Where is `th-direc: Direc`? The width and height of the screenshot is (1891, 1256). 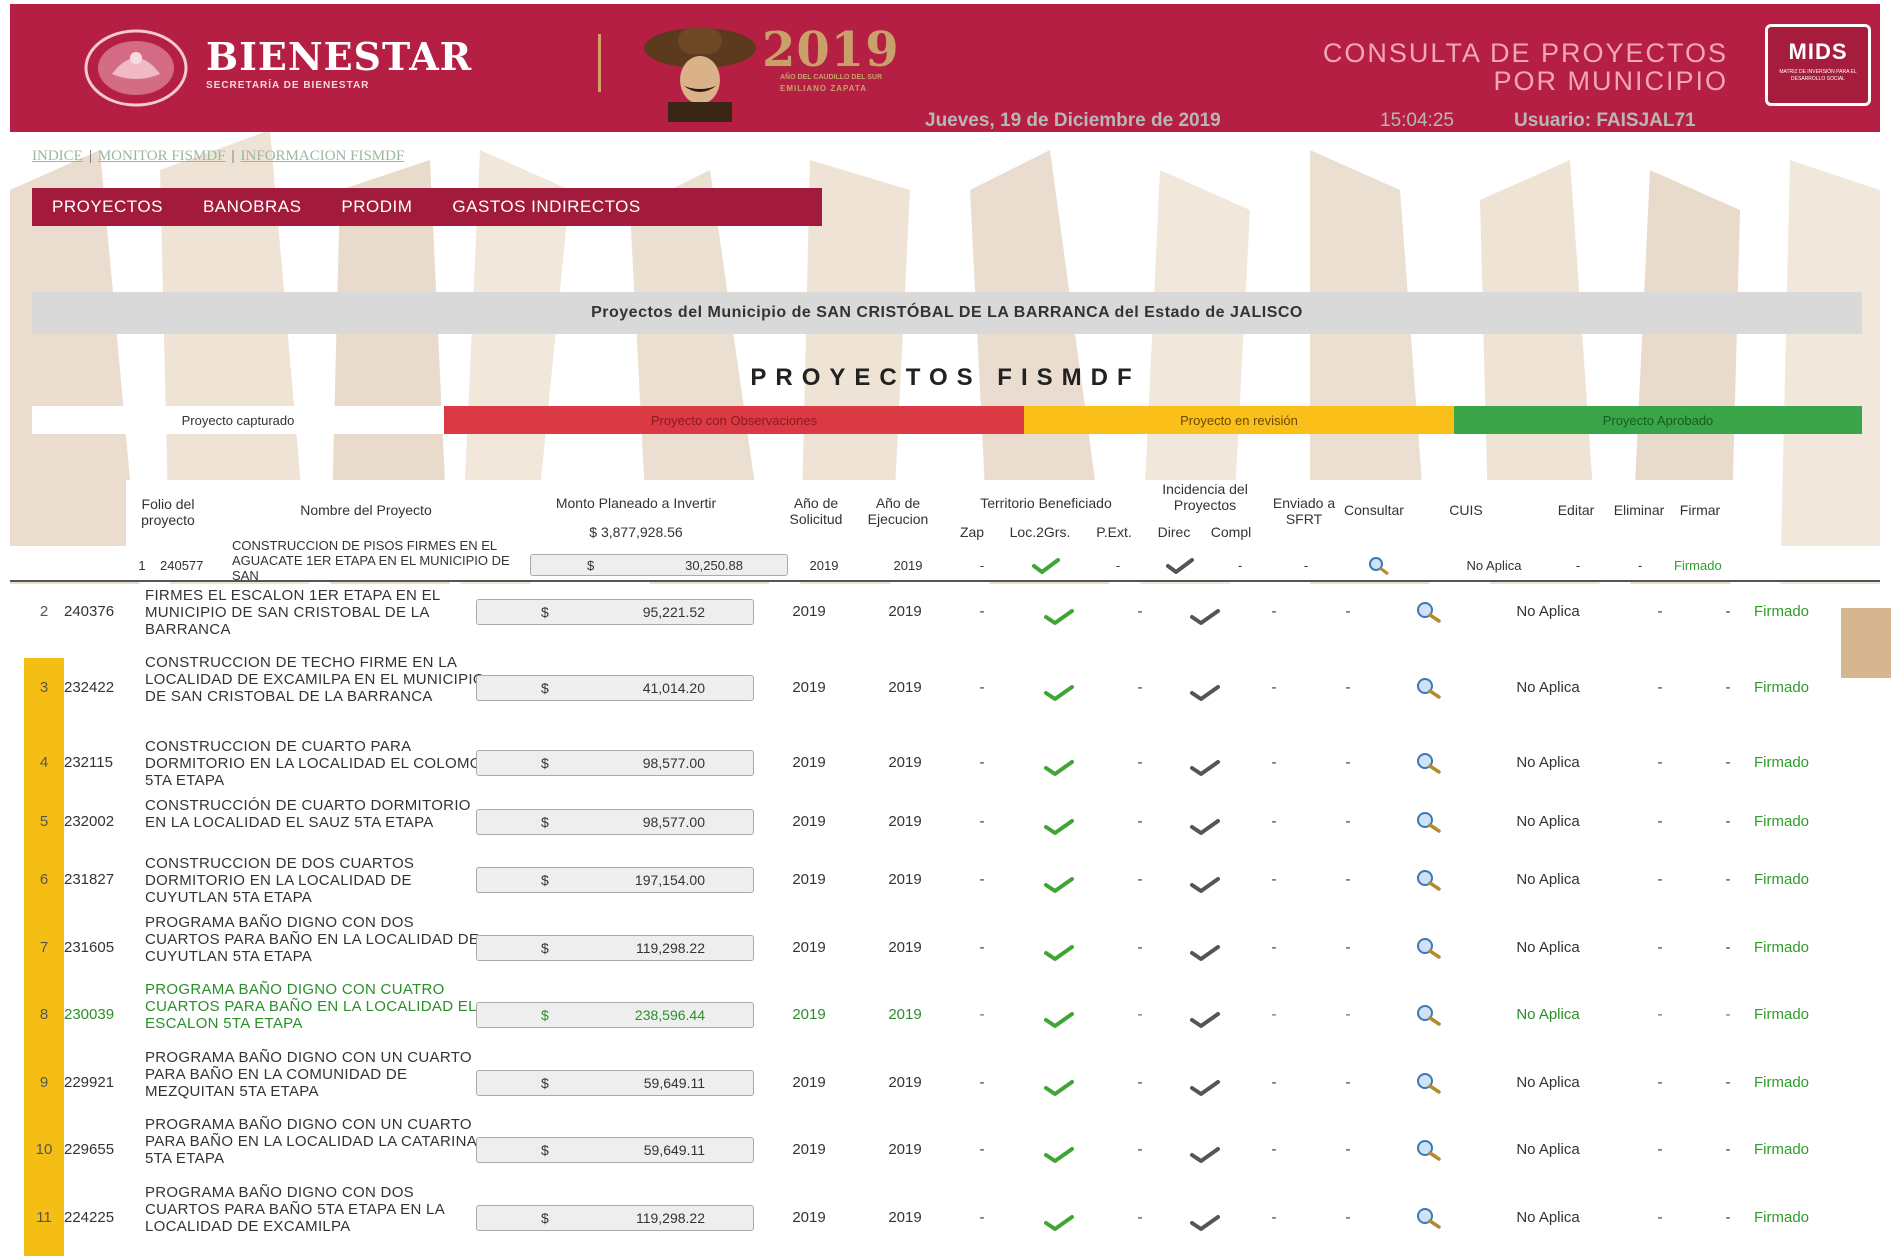
th-direc: Direc is located at coordinates (1174, 532).